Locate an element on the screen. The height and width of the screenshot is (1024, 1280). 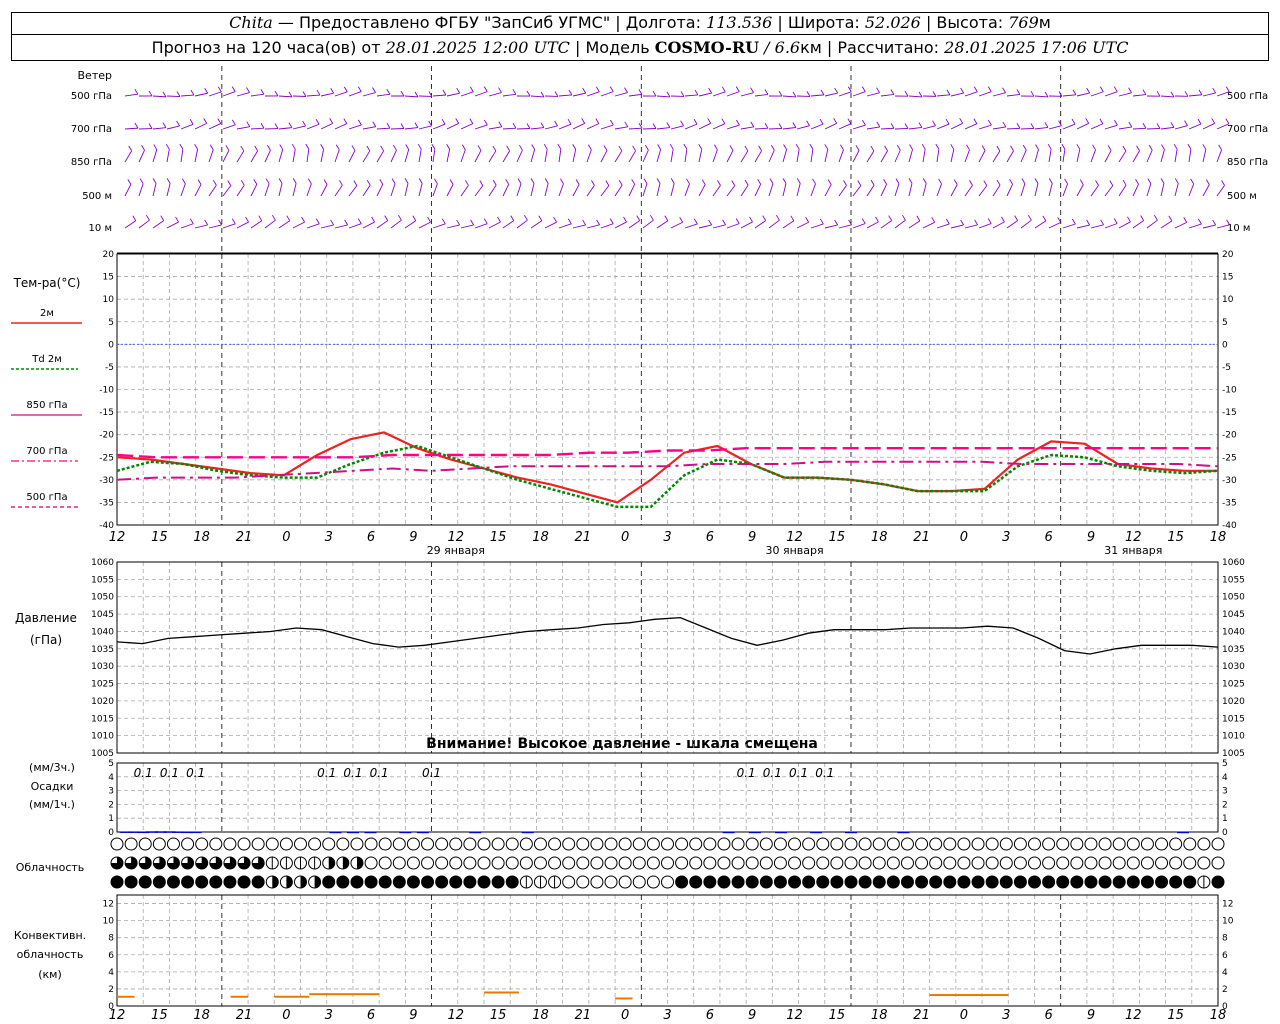
wind-level-10m: 10 м is located at coordinates (100, 228).